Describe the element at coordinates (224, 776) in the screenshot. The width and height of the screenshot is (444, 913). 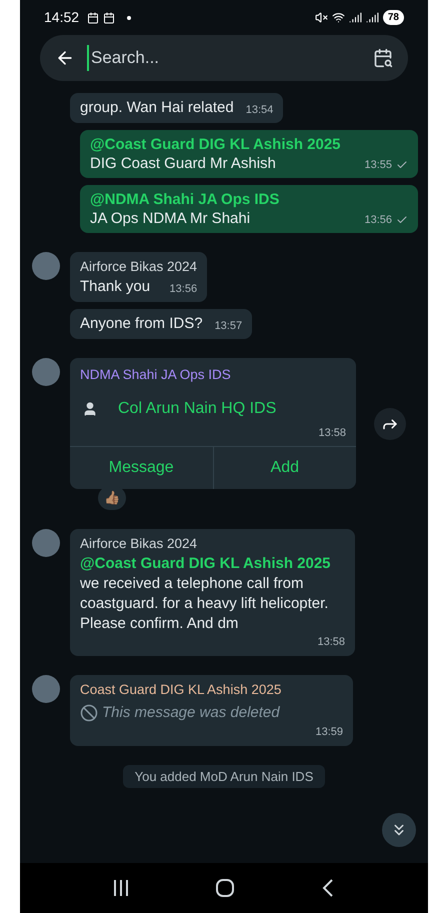
I see `system-message: You added MoD Arun Nain IDS` at that location.